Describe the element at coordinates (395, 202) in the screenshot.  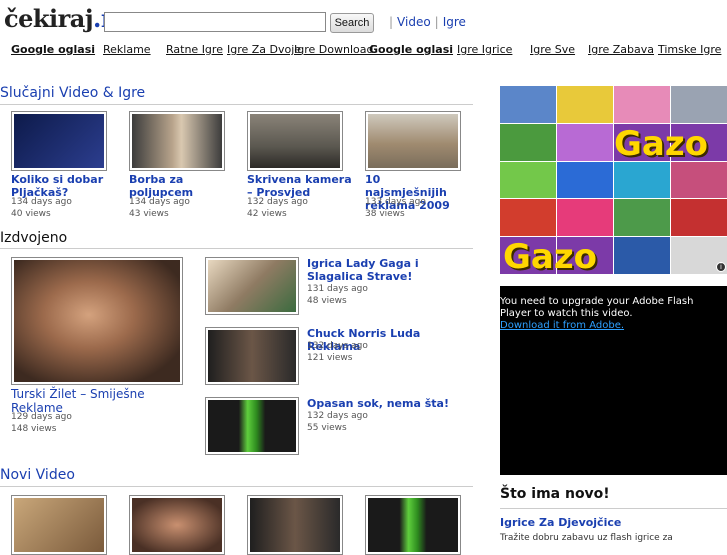
I see `video-age: 133 days ago` at that location.